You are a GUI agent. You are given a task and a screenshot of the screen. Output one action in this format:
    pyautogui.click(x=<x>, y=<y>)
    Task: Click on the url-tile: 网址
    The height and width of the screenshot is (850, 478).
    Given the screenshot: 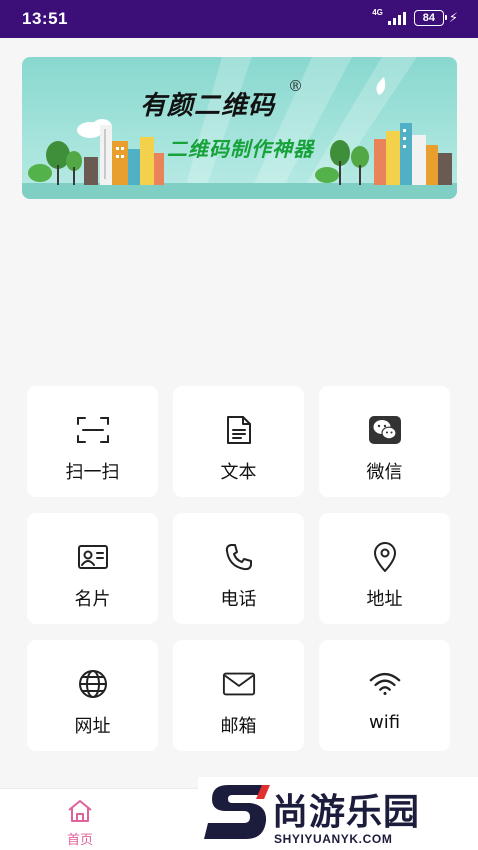 What is the action you would take?
    pyautogui.click(x=92, y=695)
    